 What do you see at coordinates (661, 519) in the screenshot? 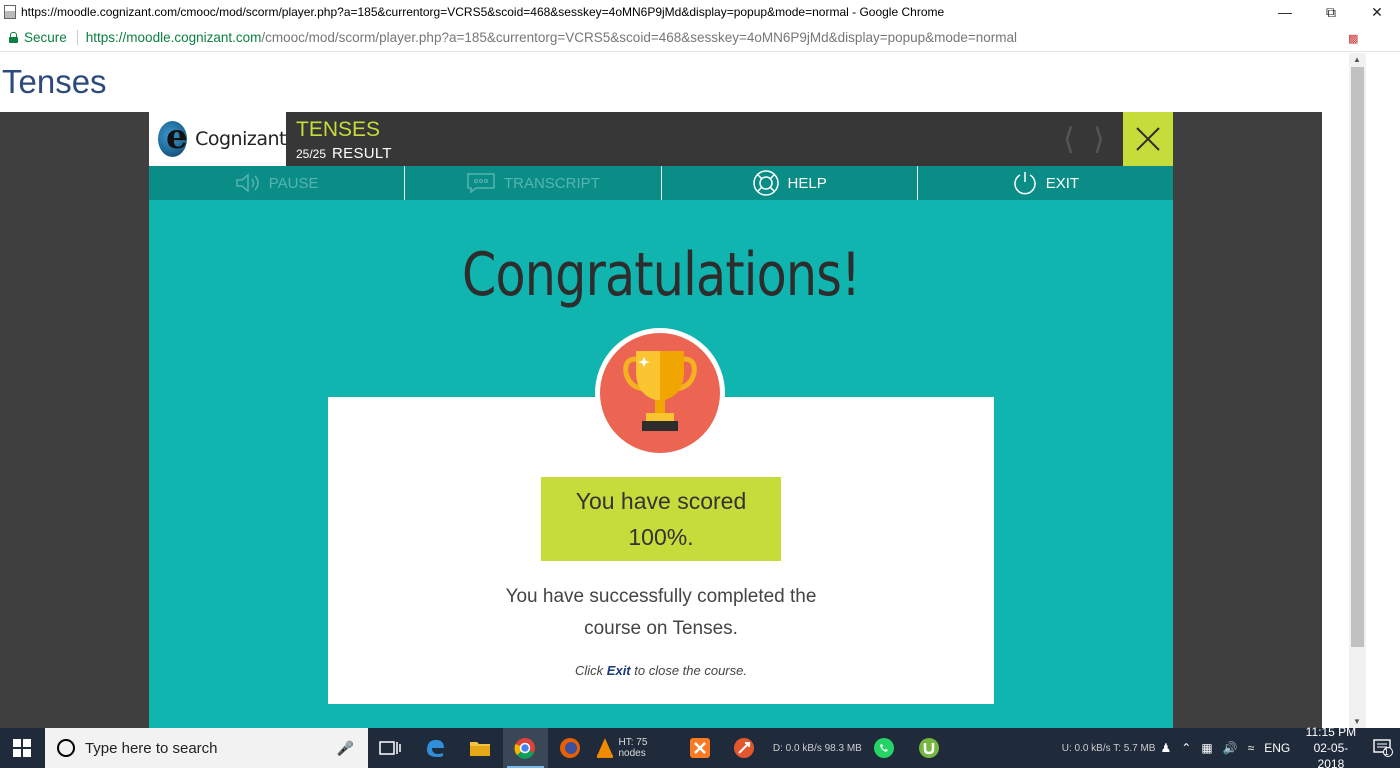
I see `score-box: You have scored 100%.` at bounding box center [661, 519].